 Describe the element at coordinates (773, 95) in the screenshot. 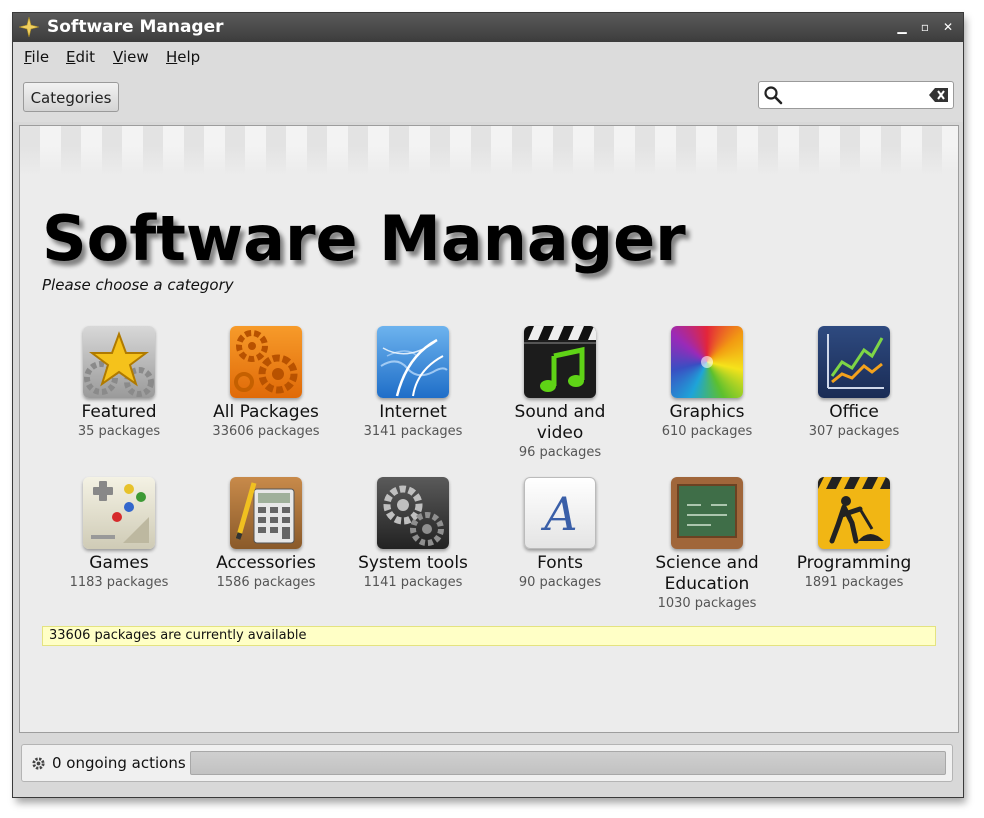

I see `search-icon` at that location.